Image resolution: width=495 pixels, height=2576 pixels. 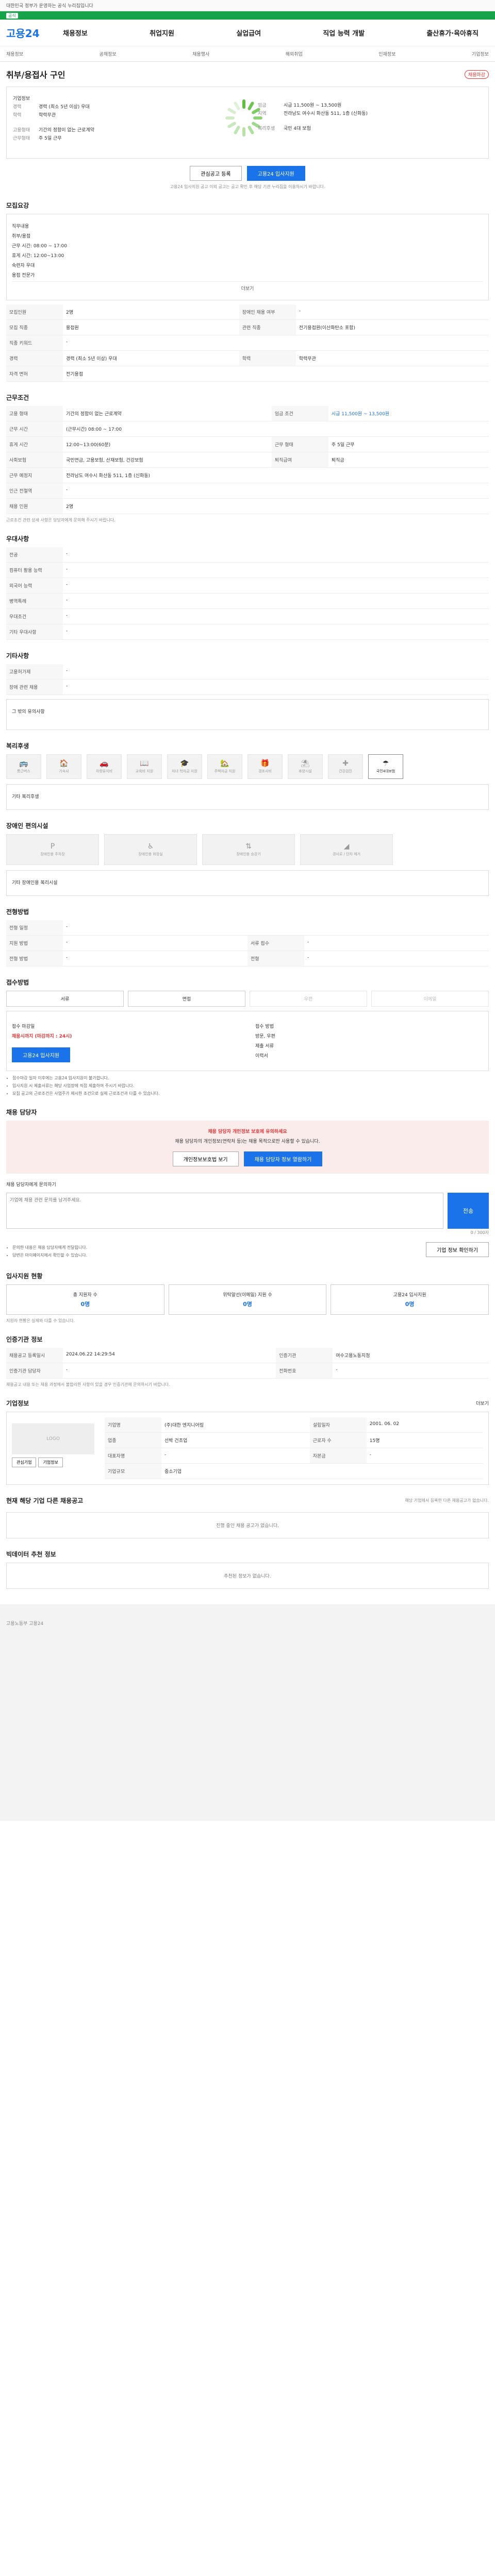 I want to click on footer-text: 고용노동부 고용24, so click(x=25, y=1623).